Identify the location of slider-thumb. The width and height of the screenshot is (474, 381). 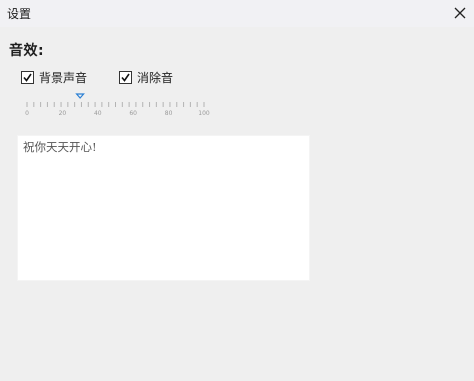
(80, 96).